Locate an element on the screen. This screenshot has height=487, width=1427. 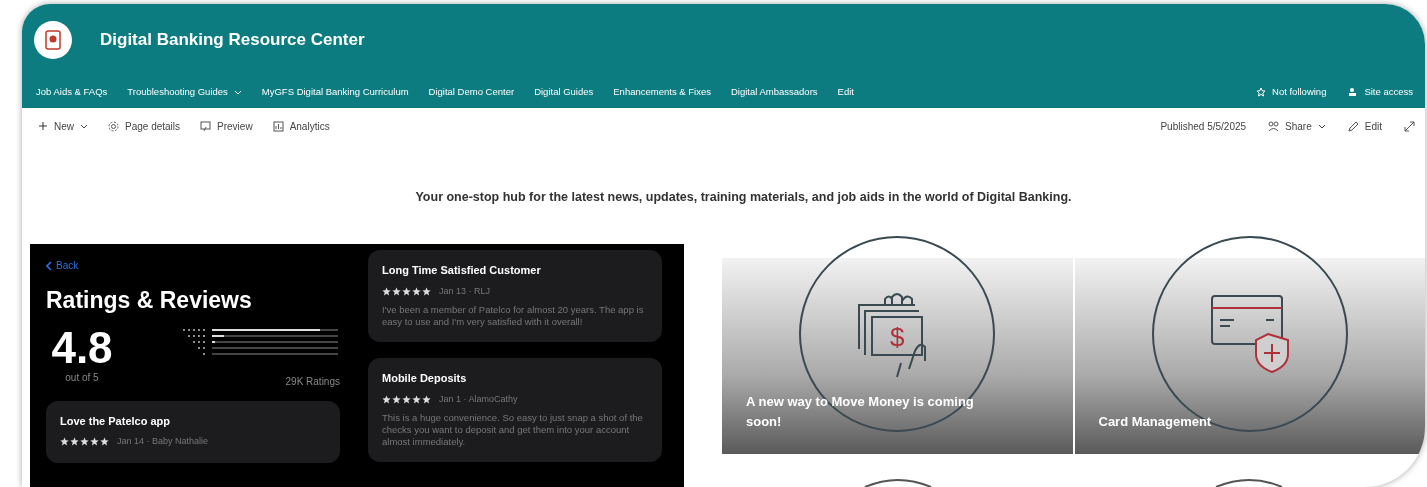
dollar-sign: $ is located at coordinates (897, 337).